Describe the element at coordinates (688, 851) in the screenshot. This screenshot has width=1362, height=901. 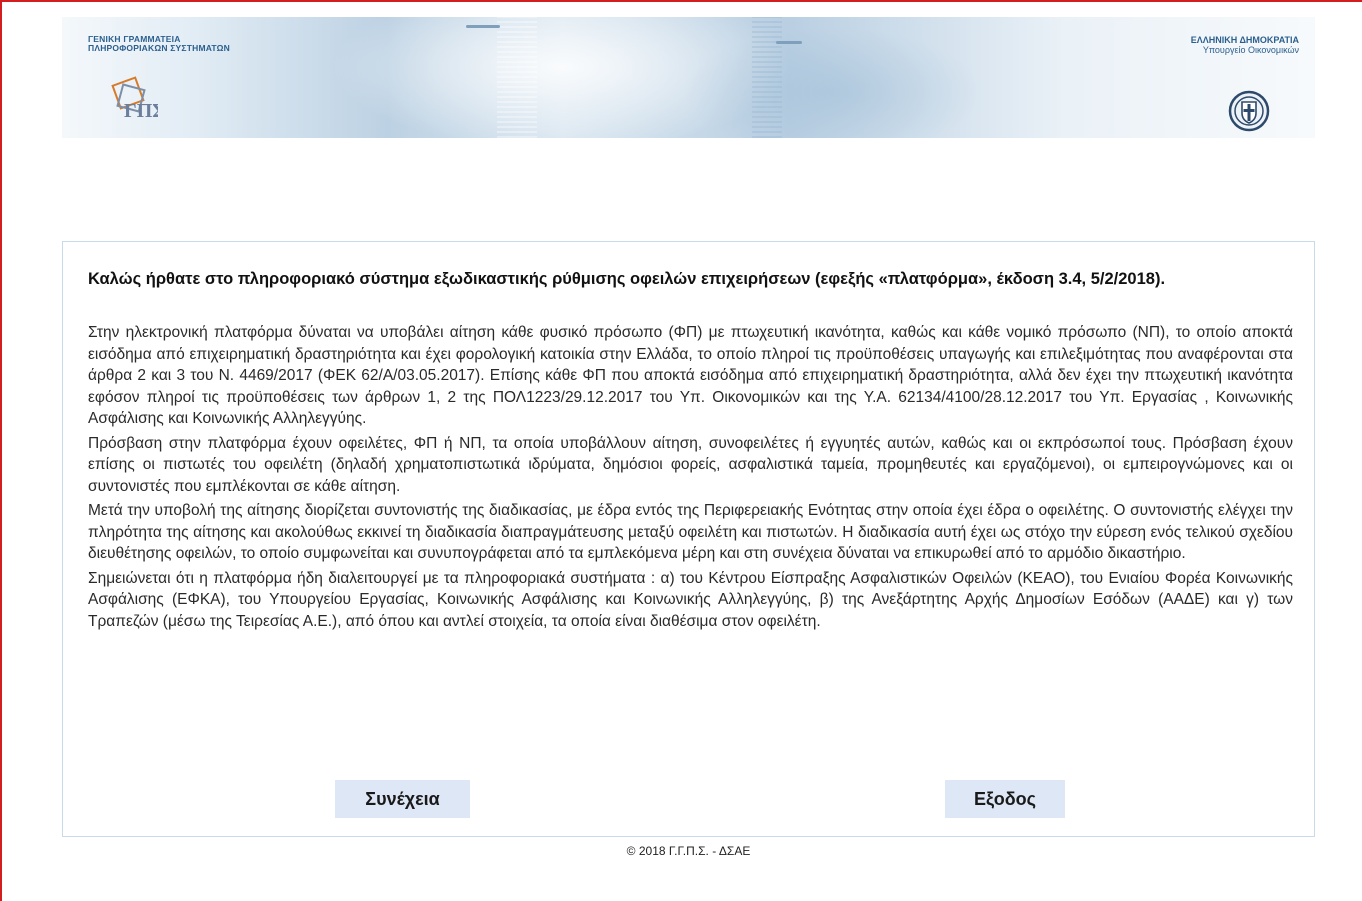
I see `footer-copyright: © 2018 Γ.Γ.Π.Σ. - ΔΣΑΕ` at that location.